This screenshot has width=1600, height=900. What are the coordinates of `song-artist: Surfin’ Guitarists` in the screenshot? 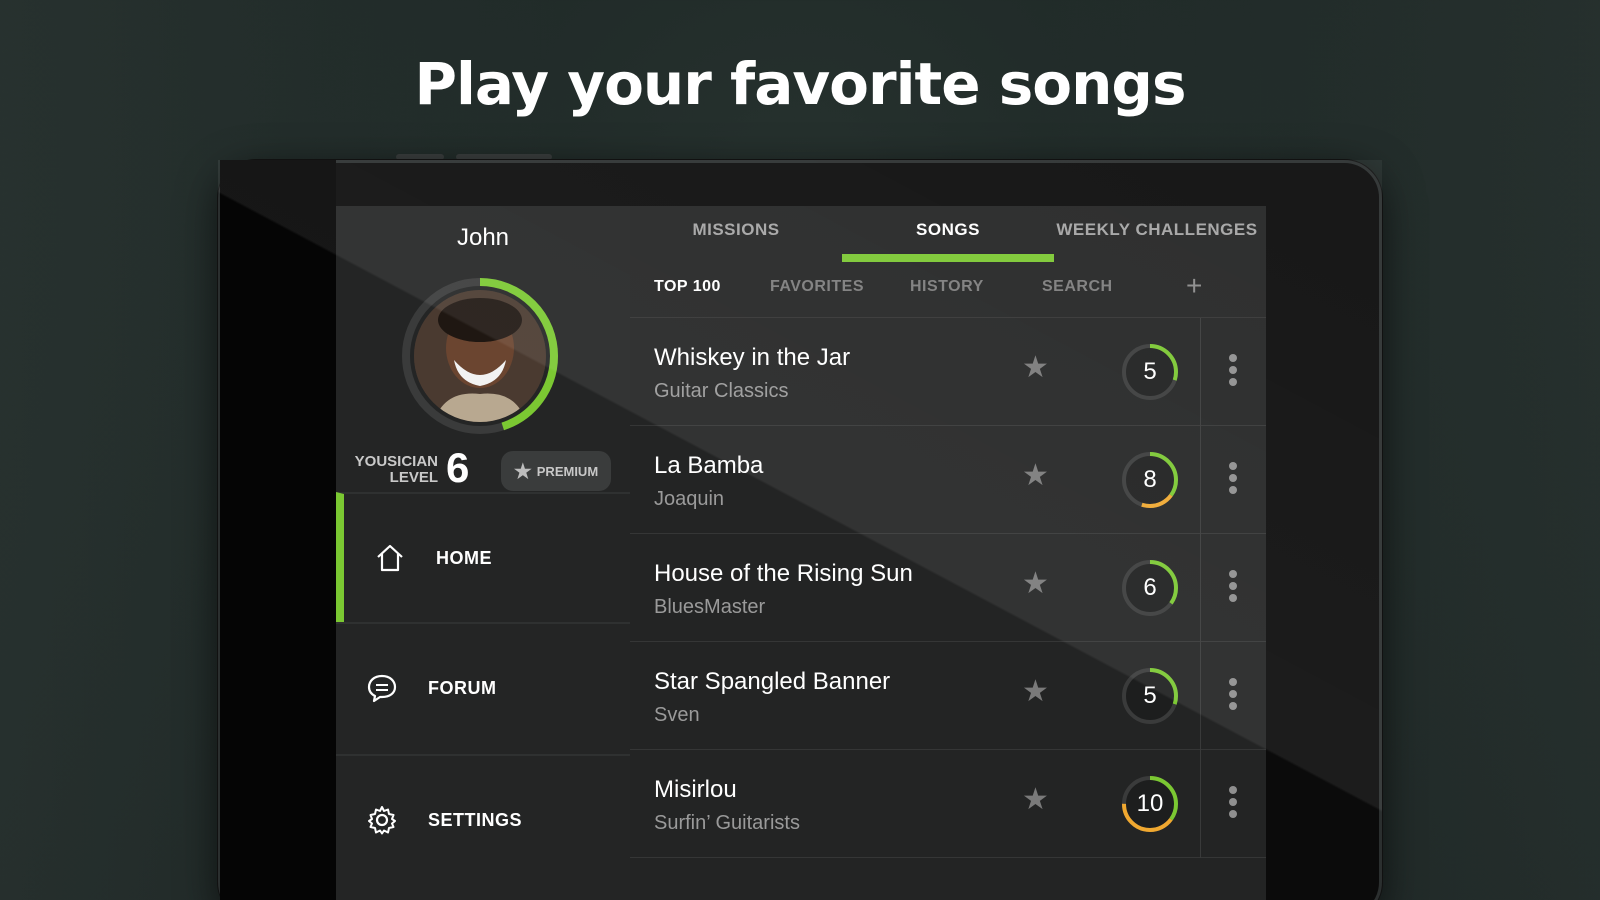 It's located at (727, 823).